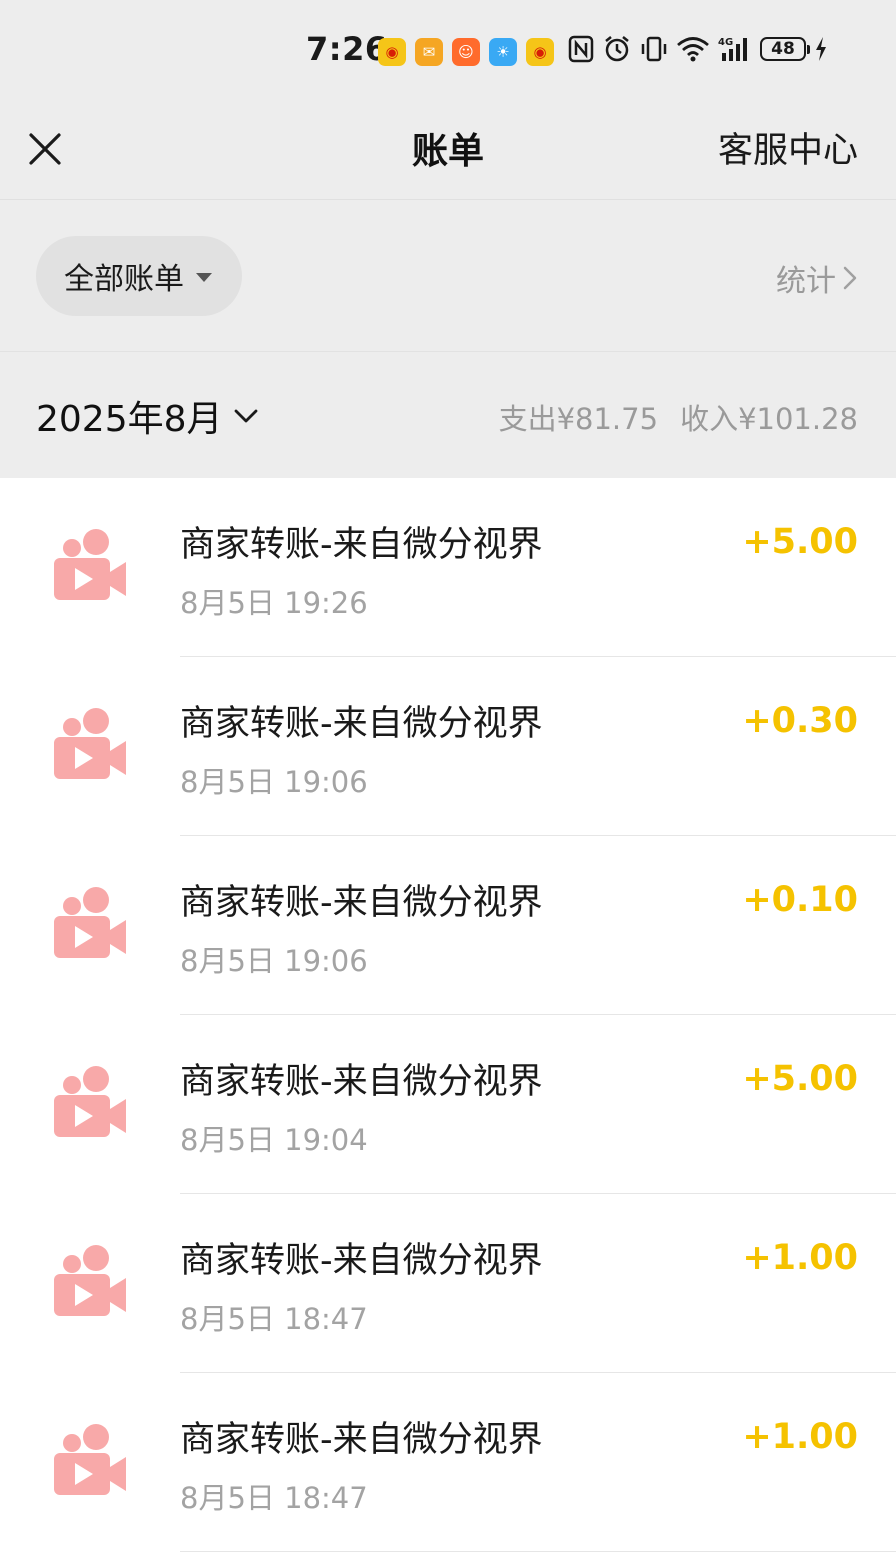  I want to click on bill-type-filter: 全部账单, so click(139, 276).